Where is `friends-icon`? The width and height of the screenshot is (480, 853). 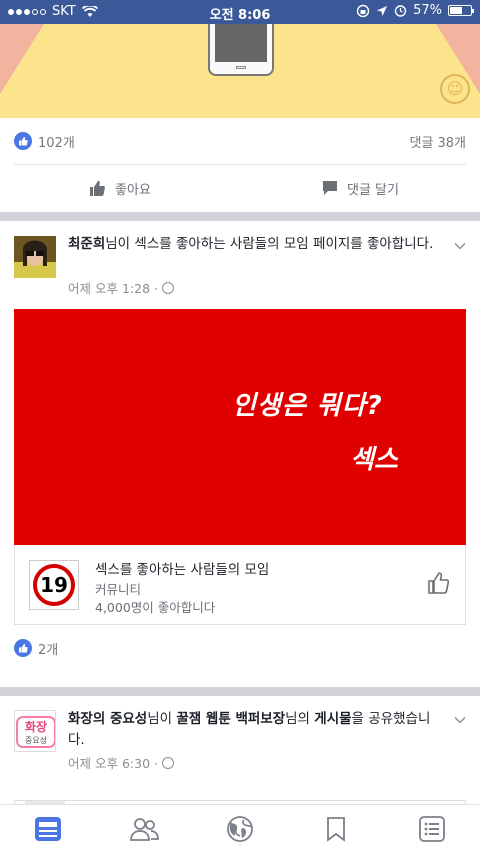
friends-icon is located at coordinates (144, 829).